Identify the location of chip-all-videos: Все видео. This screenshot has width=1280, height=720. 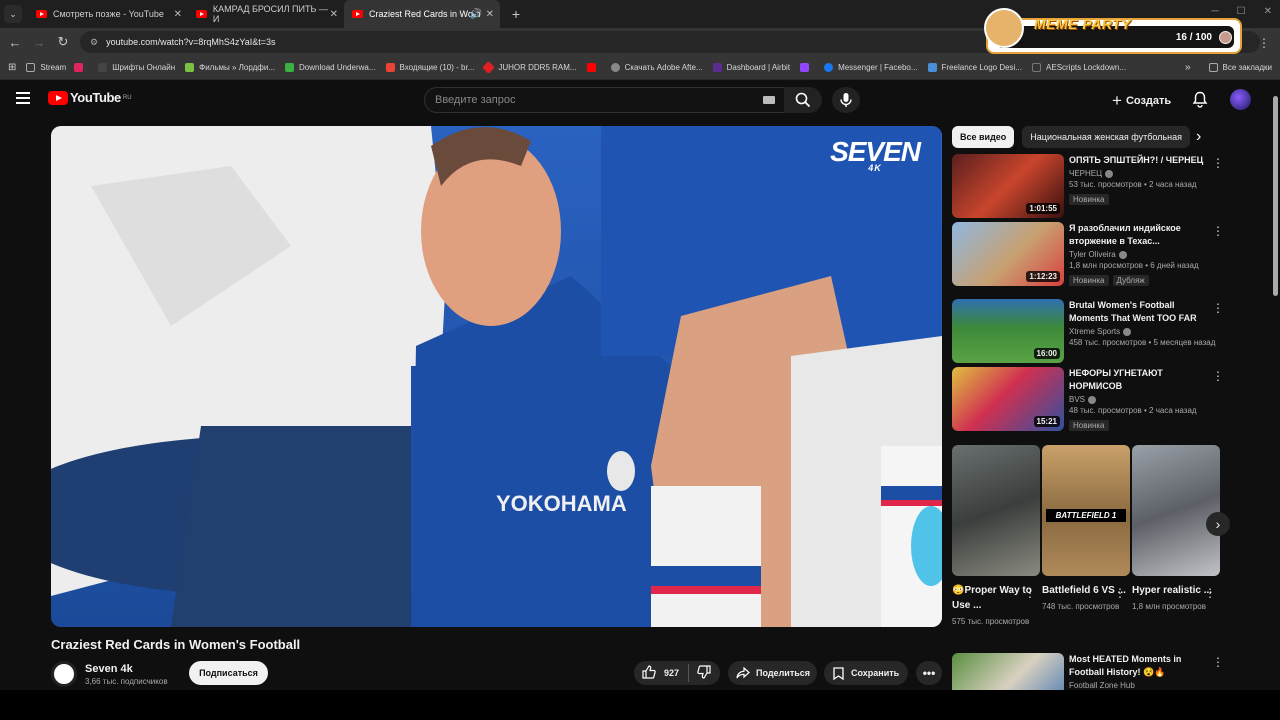
(983, 137).